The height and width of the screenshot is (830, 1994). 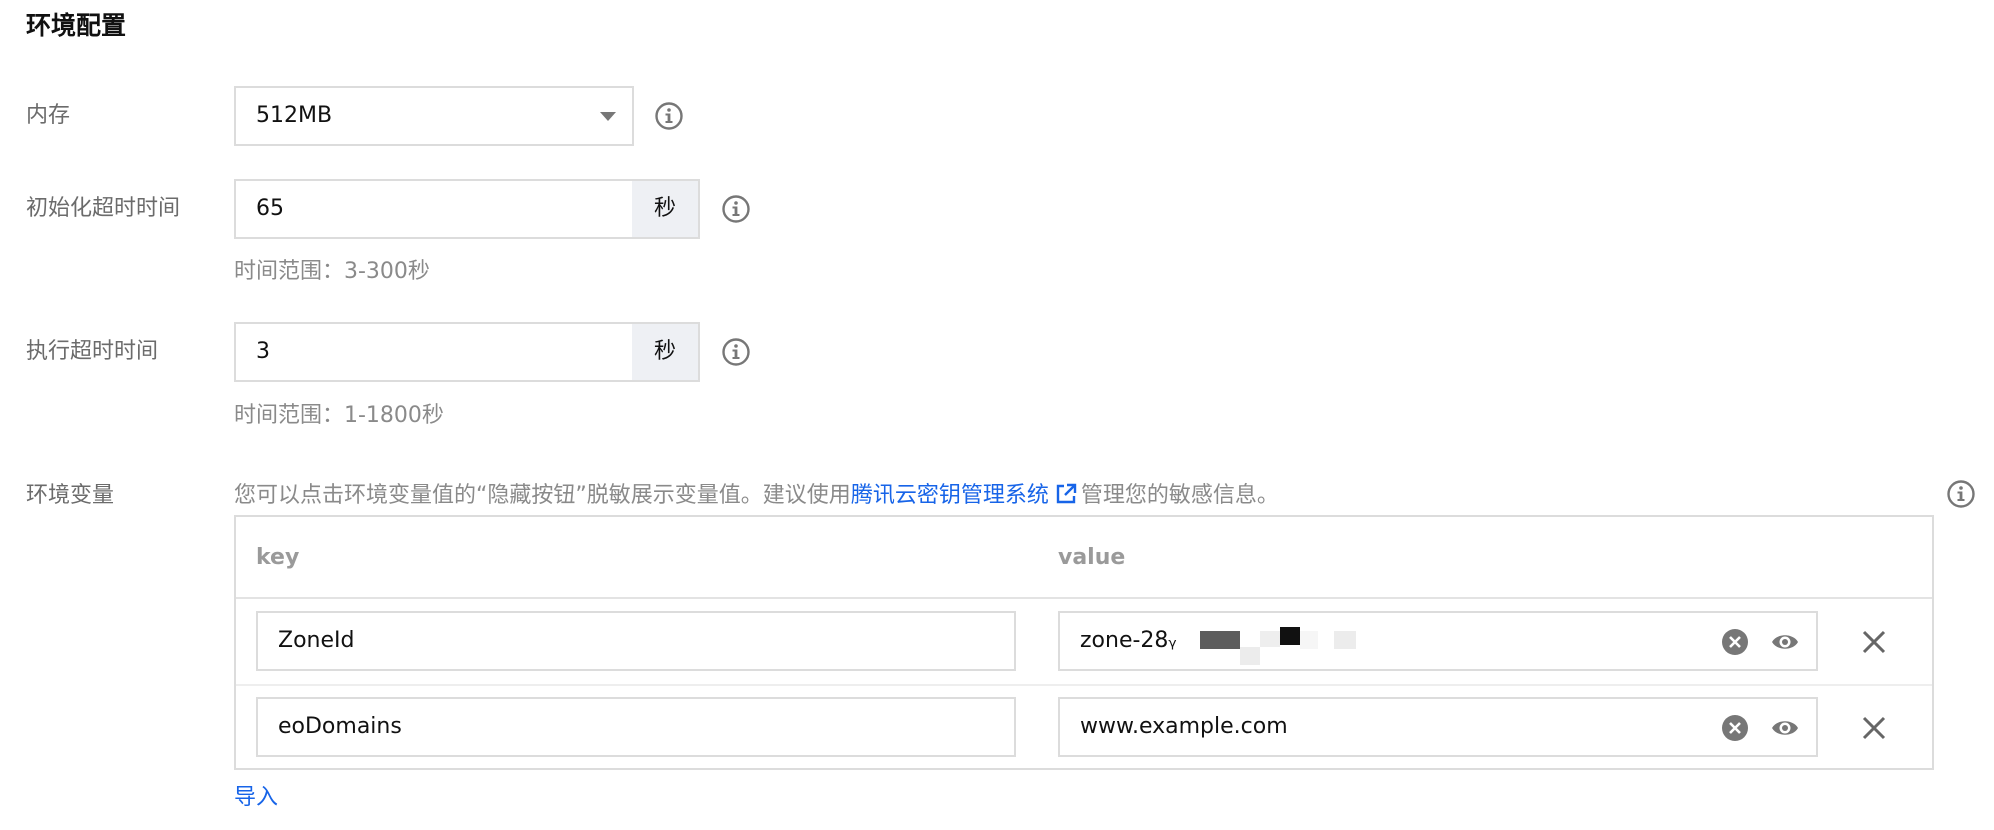 What do you see at coordinates (1179, 495) in the screenshot?
I see `env-vars-hint-suffix: 管理您的敏感信息。` at bounding box center [1179, 495].